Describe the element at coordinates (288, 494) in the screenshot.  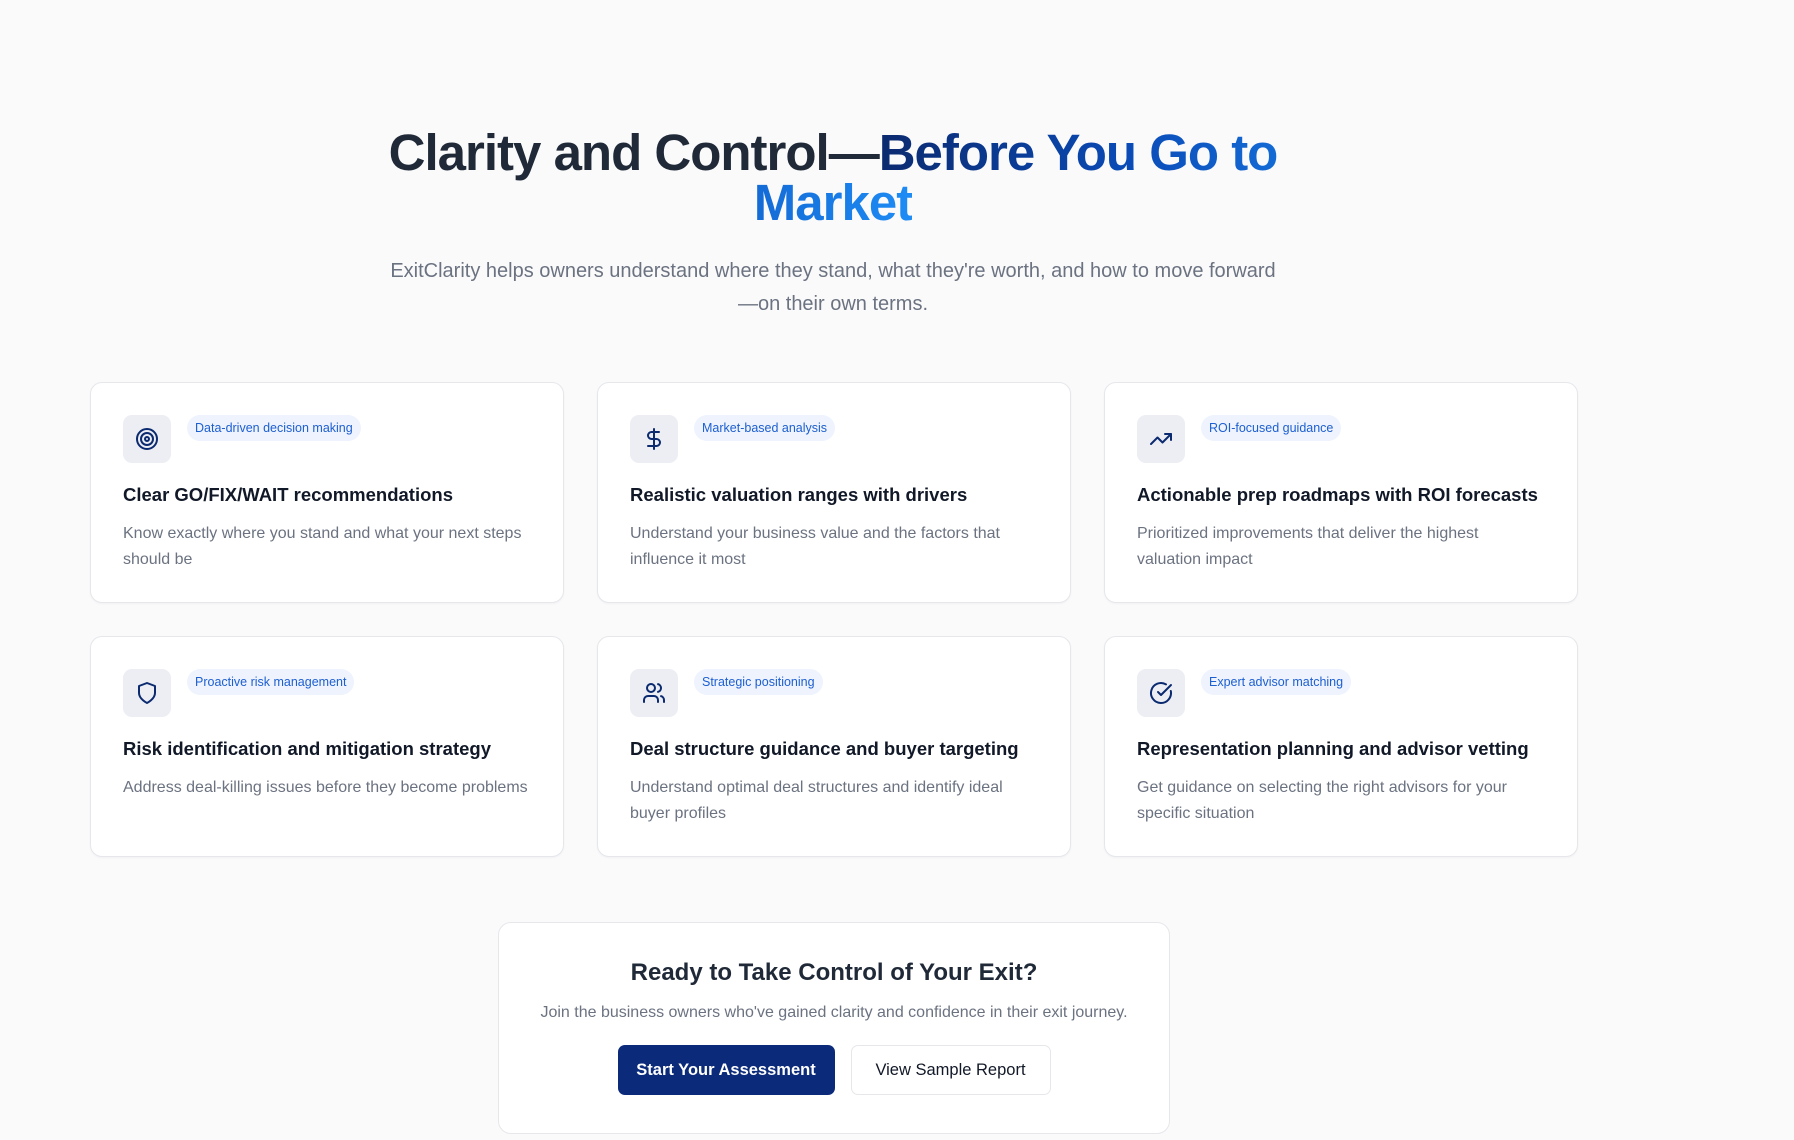
I see `feature-title: Clear GO/FIX/WAIT recommendations` at that location.